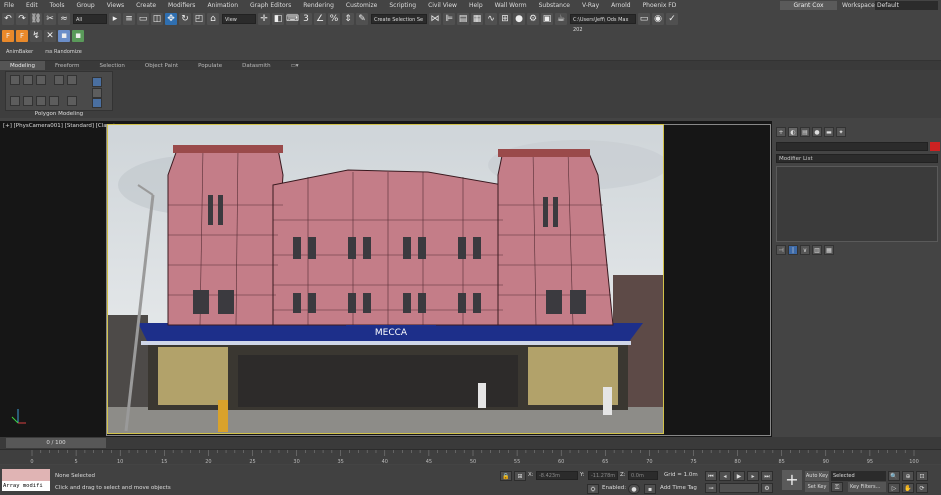 Image resolution: width=941 pixels, height=495 pixels. What do you see at coordinates (593, 489) in the screenshot?
I see `adaptive-degradation-icon: ⛭` at bounding box center [593, 489].